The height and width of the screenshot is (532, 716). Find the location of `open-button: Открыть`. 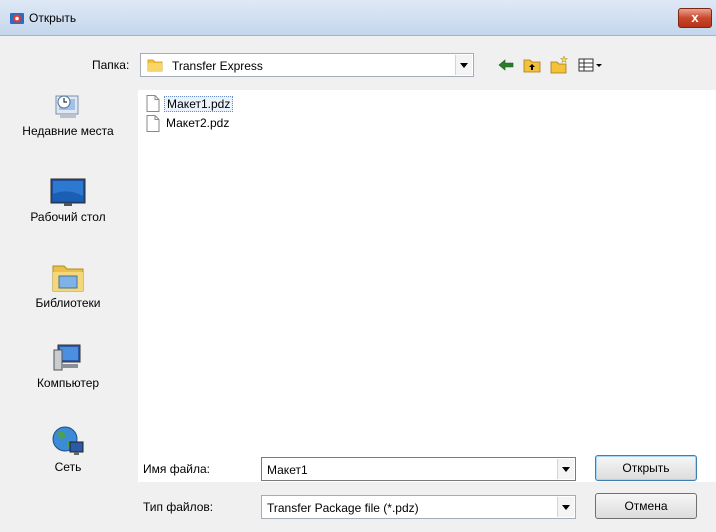

open-button: Открыть is located at coordinates (646, 468).